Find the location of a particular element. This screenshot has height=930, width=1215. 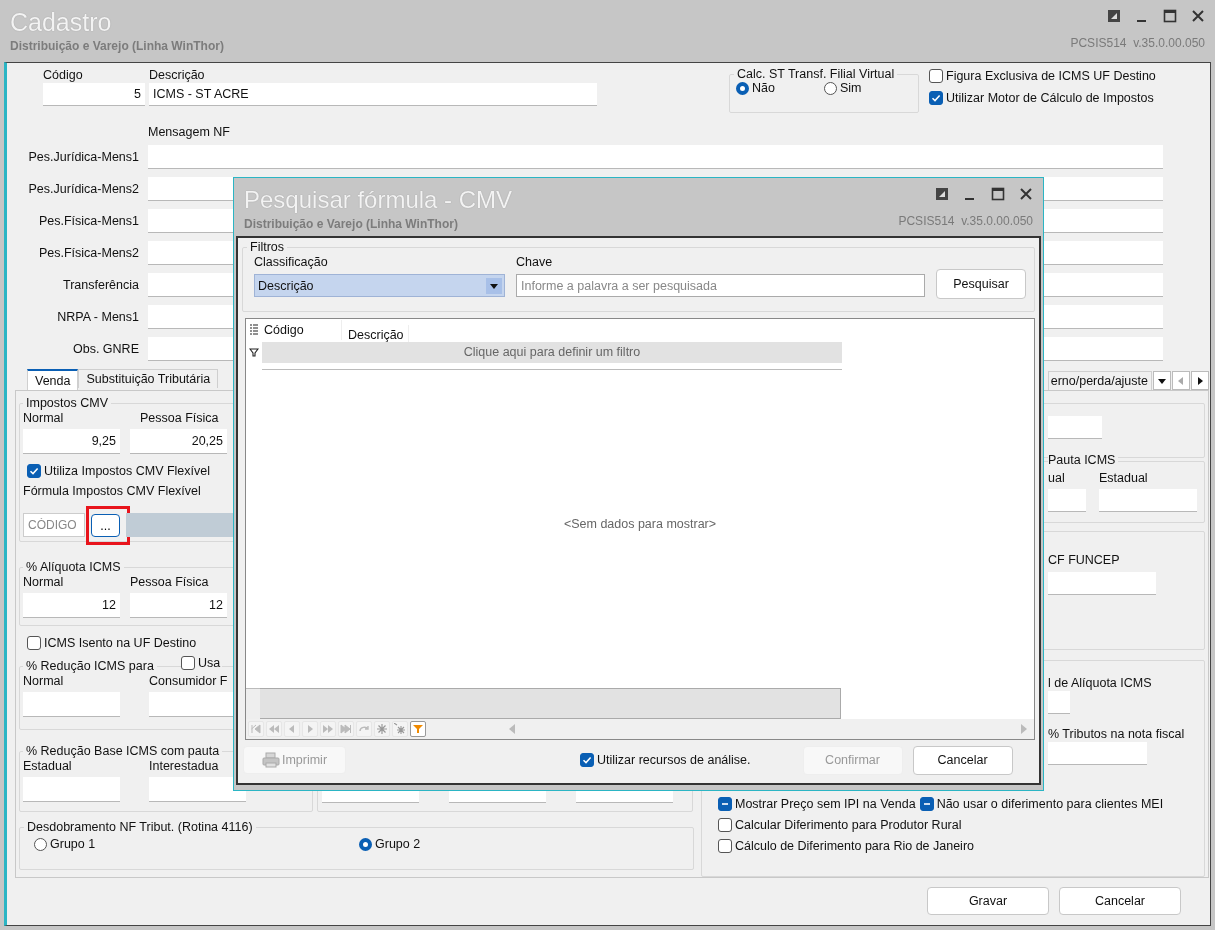

code-field: CÓDIGO is located at coordinates (54, 524).